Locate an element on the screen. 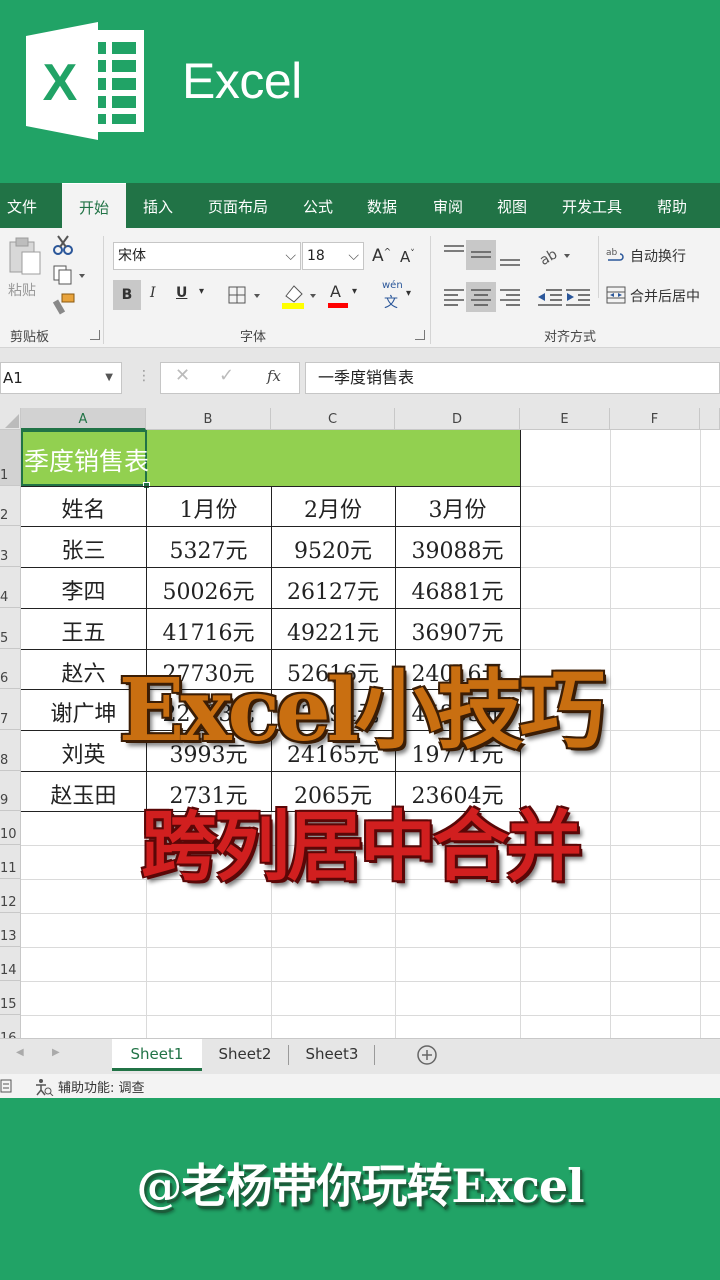 The height and width of the screenshot is (1280, 720). select-all-corner is located at coordinates (10, 419).